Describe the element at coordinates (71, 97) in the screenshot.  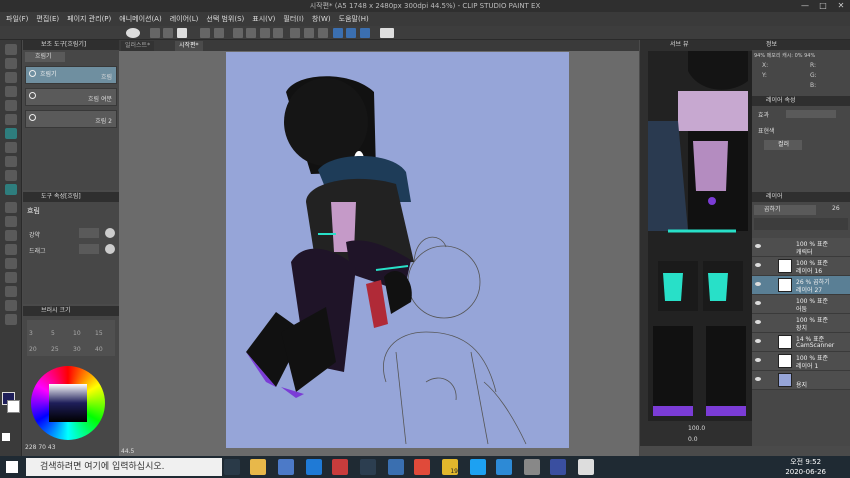
I see `subtool-item-blur-extra: 흐림 여분` at that location.